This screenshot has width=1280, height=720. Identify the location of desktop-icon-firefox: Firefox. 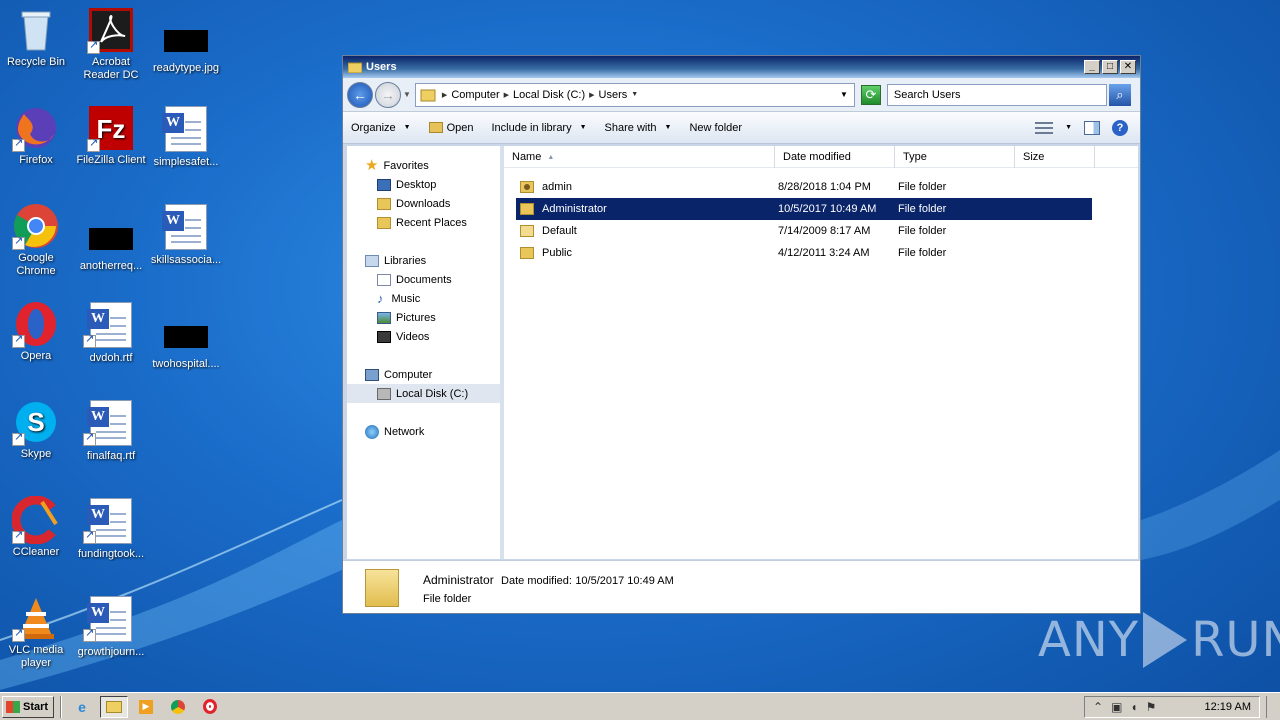
(37, 135).